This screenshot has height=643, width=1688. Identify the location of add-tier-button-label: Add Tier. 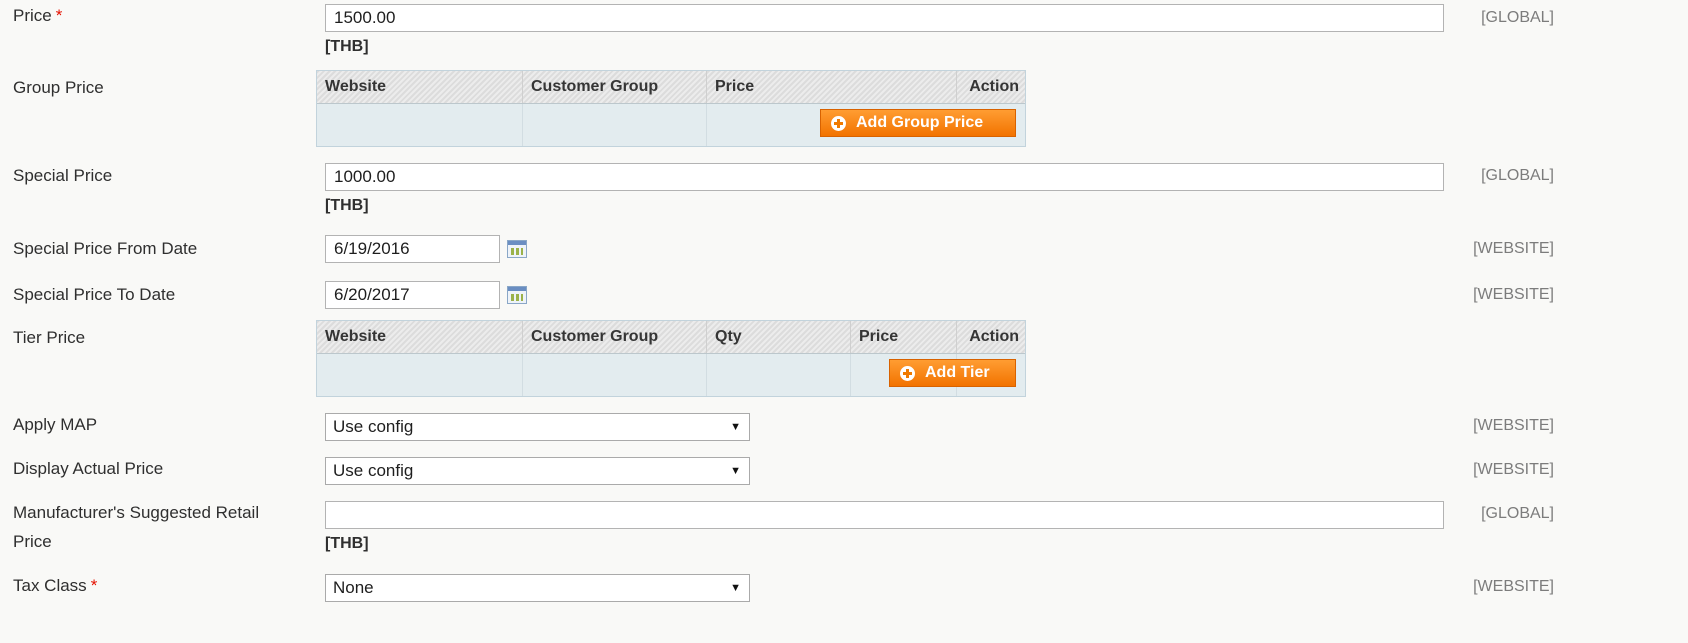
(957, 372).